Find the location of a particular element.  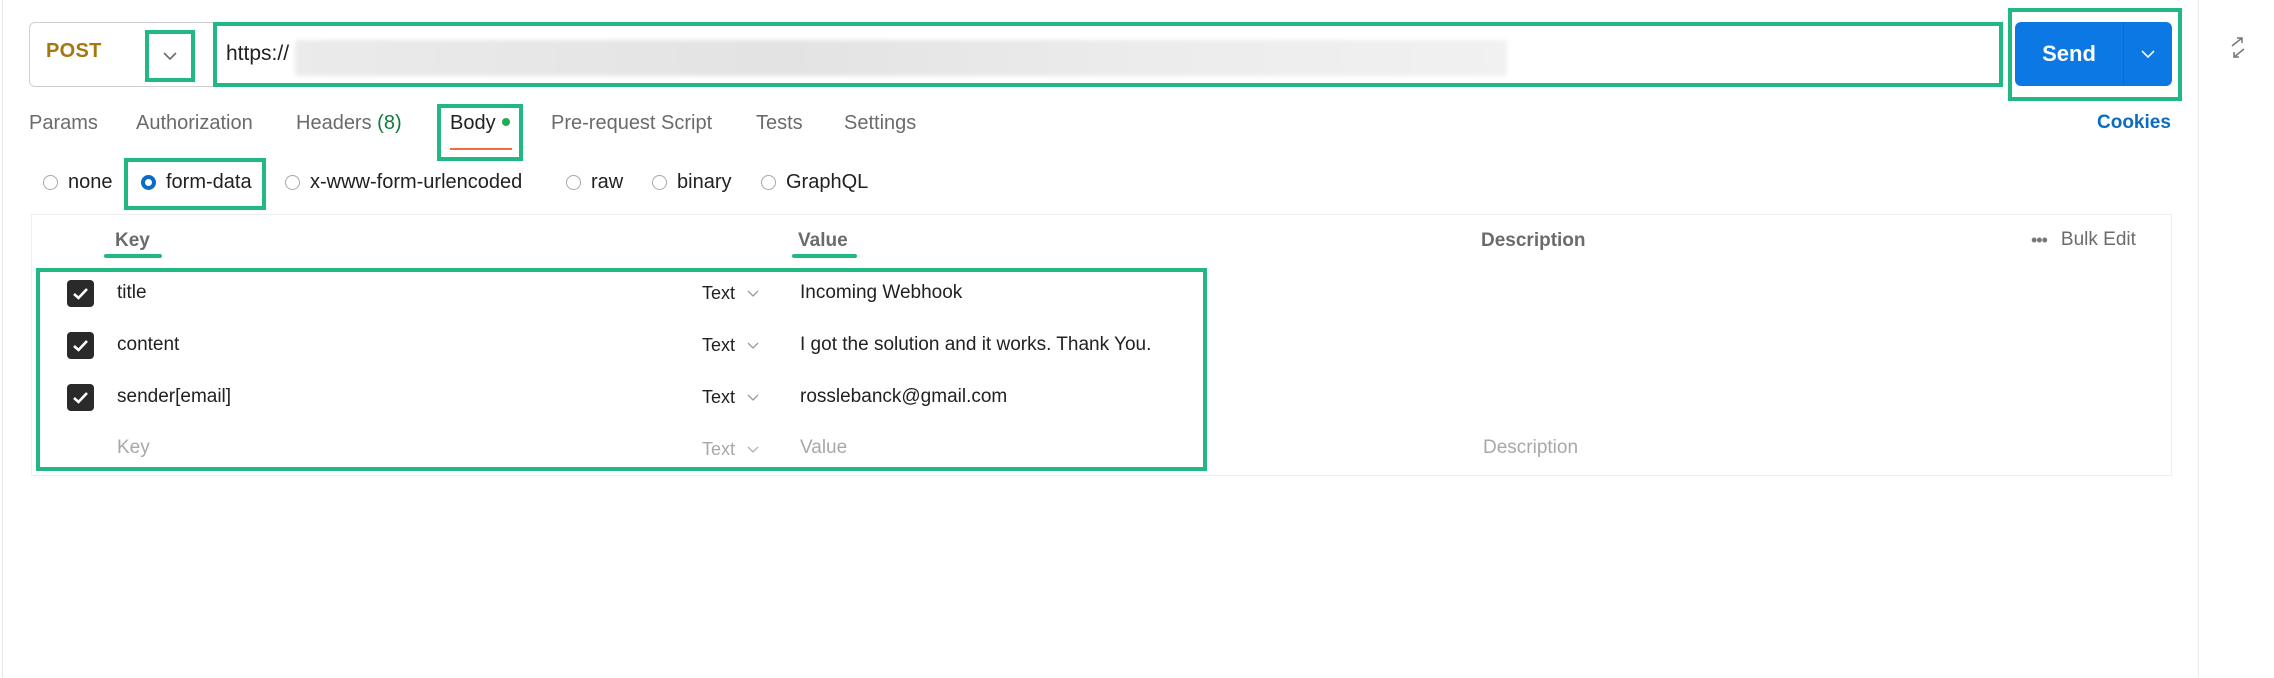

row-value: Incoming Webhook is located at coordinates (881, 293).